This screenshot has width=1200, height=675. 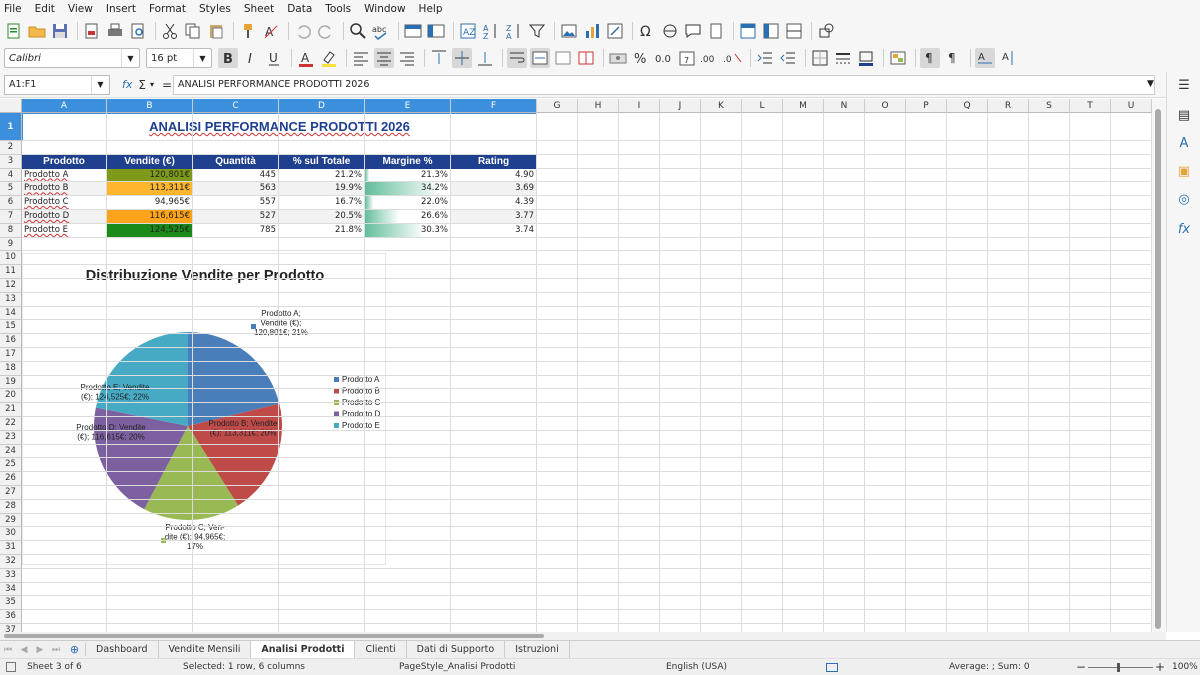 I want to click on vertical-scroll-thumb, so click(x=1158, y=369).